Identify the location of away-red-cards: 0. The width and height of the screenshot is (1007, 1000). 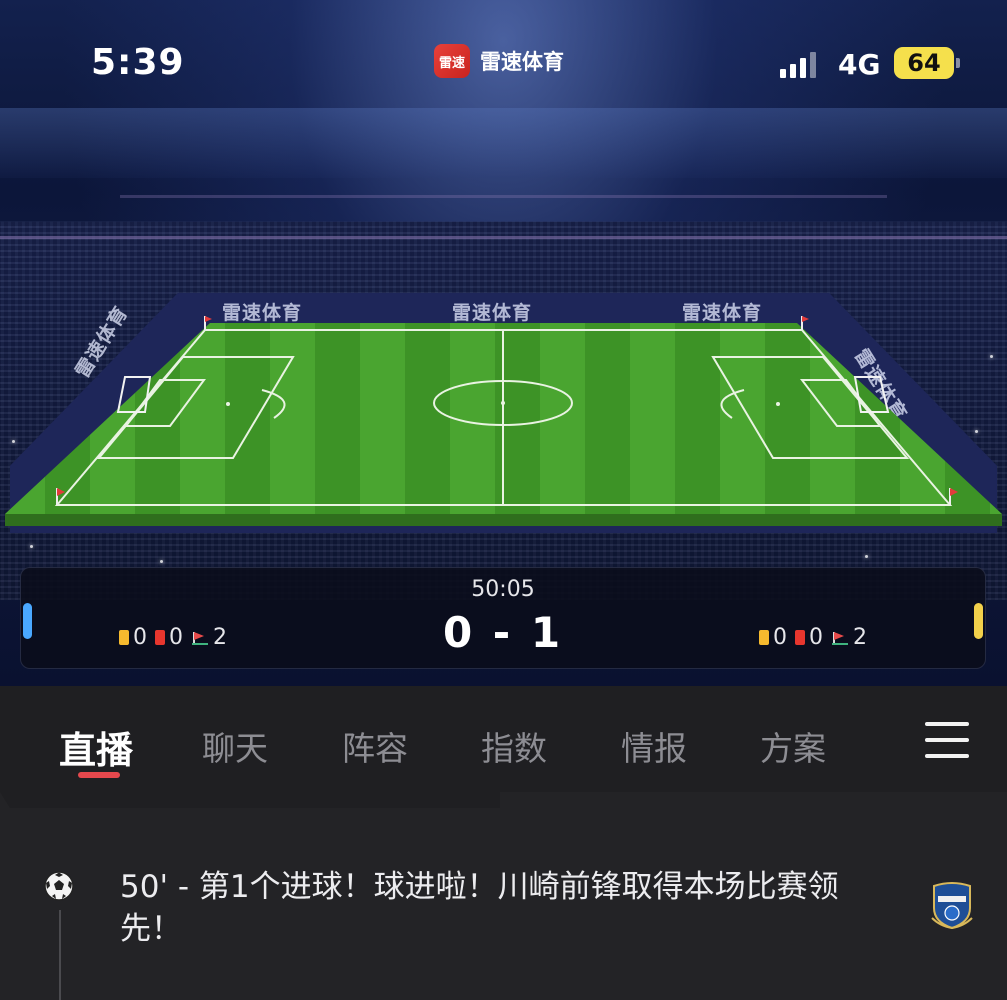
(809, 637).